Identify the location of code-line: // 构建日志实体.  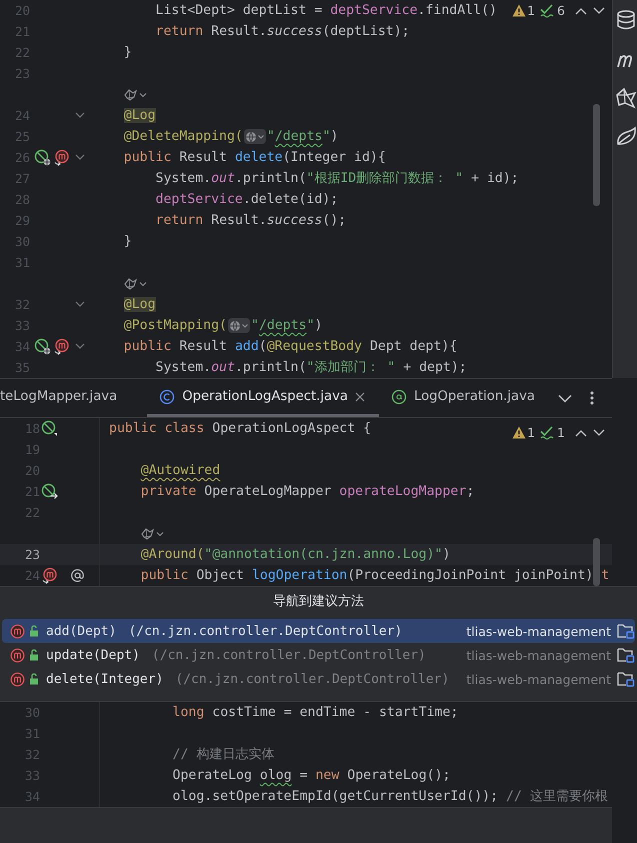
(223, 755).